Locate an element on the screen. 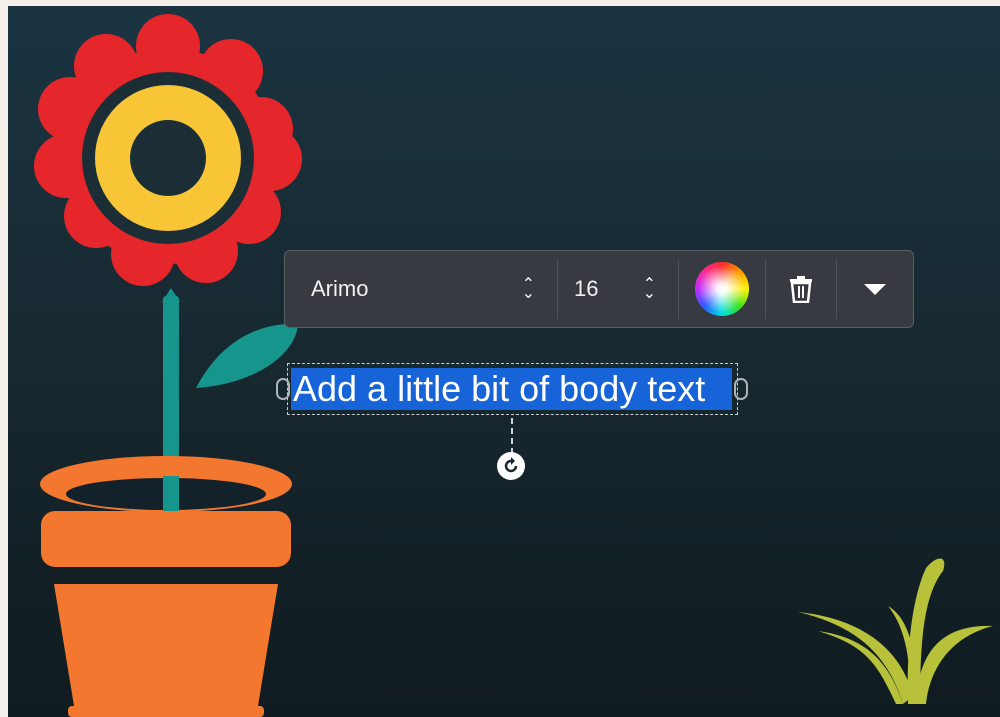  rotate-icon is located at coordinates (511, 465).